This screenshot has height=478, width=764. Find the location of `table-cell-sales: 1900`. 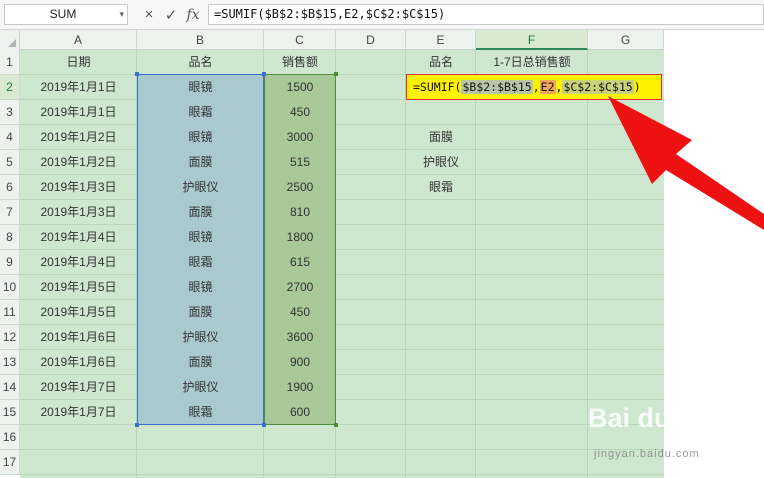

table-cell-sales: 1900 is located at coordinates (300, 387).